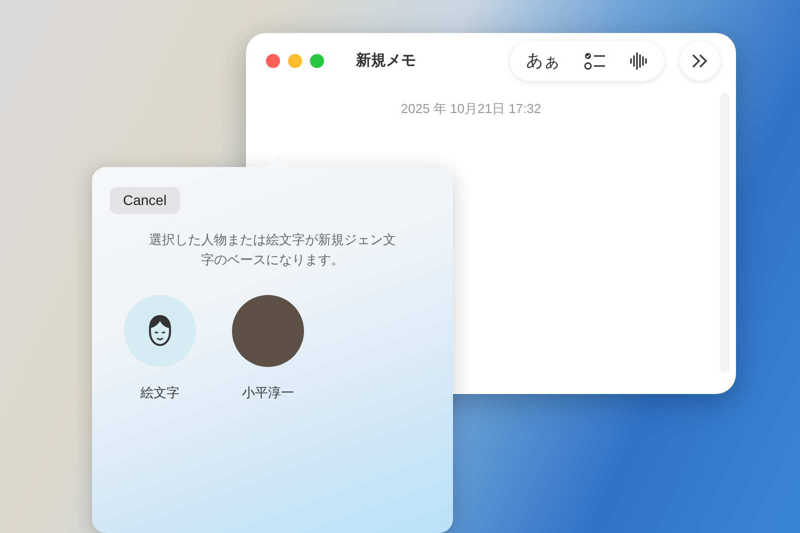 The image size is (800, 533). What do you see at coordinates (543, 61) in the screenshot?
I see `format-button: あぁ` at bounding box center [543, 61].